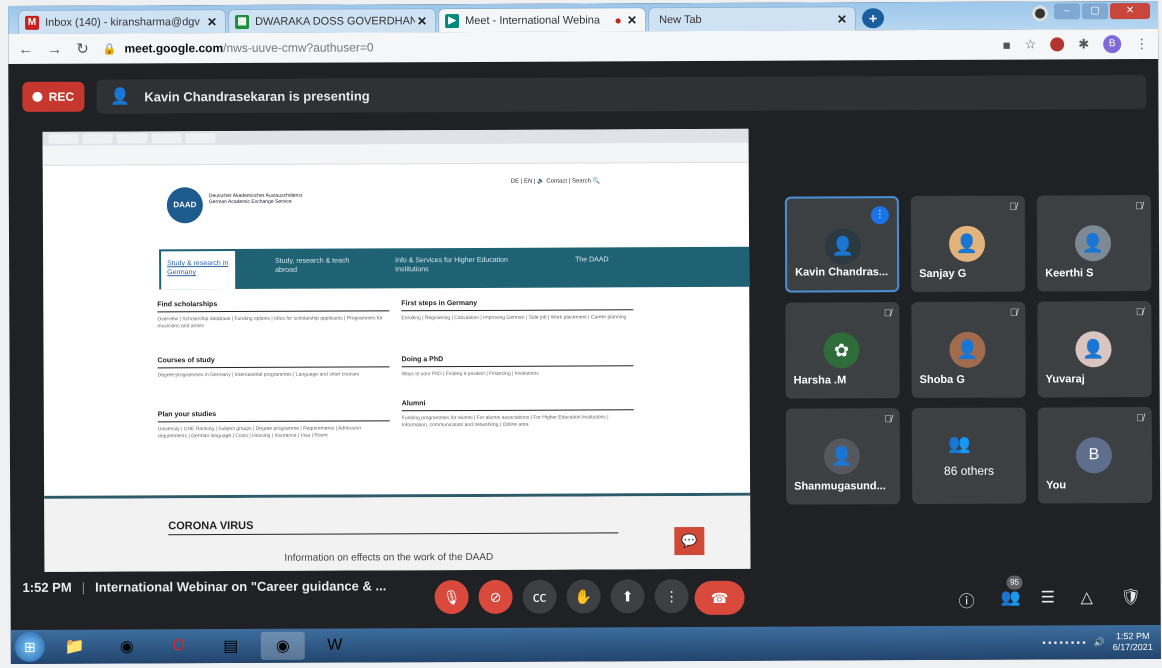 The width and height of the screenshot is (1162, 668). I want to click on raise-hand-button: ✋, so click(583, 596).